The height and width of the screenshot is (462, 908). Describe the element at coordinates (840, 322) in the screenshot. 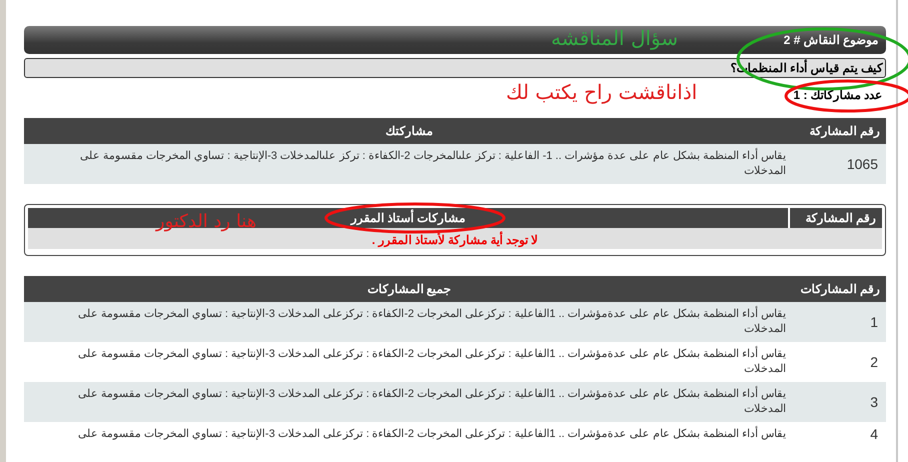

I see `post-number: 1` at that location.